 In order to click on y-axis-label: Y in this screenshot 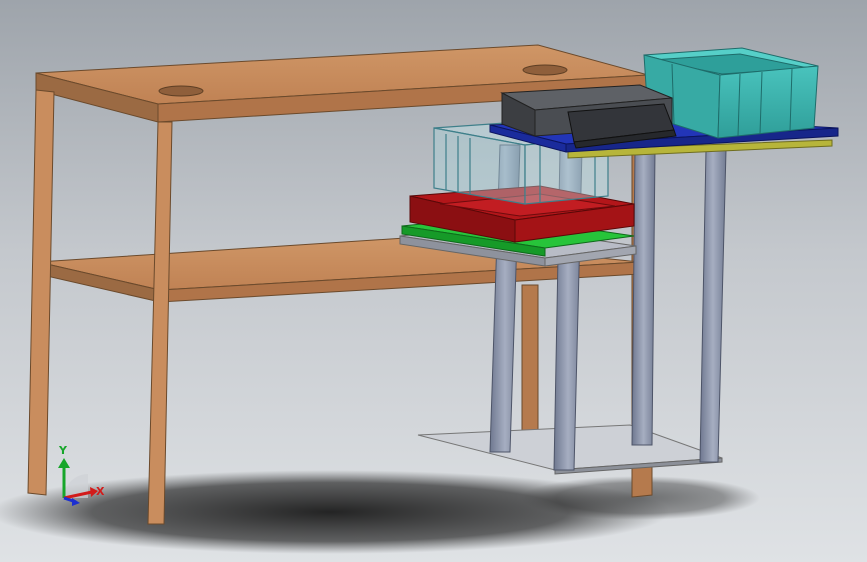, I will do `click(63, 450)`.